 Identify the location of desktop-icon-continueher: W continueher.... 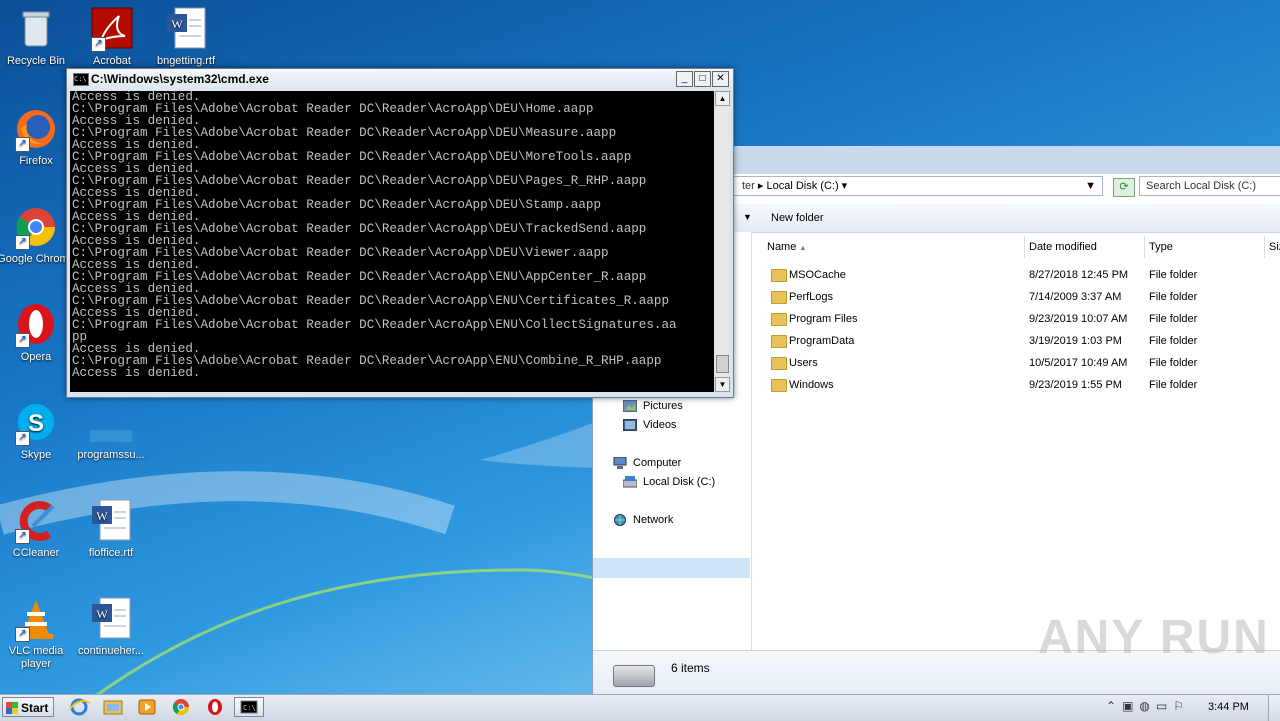
(111, 627).